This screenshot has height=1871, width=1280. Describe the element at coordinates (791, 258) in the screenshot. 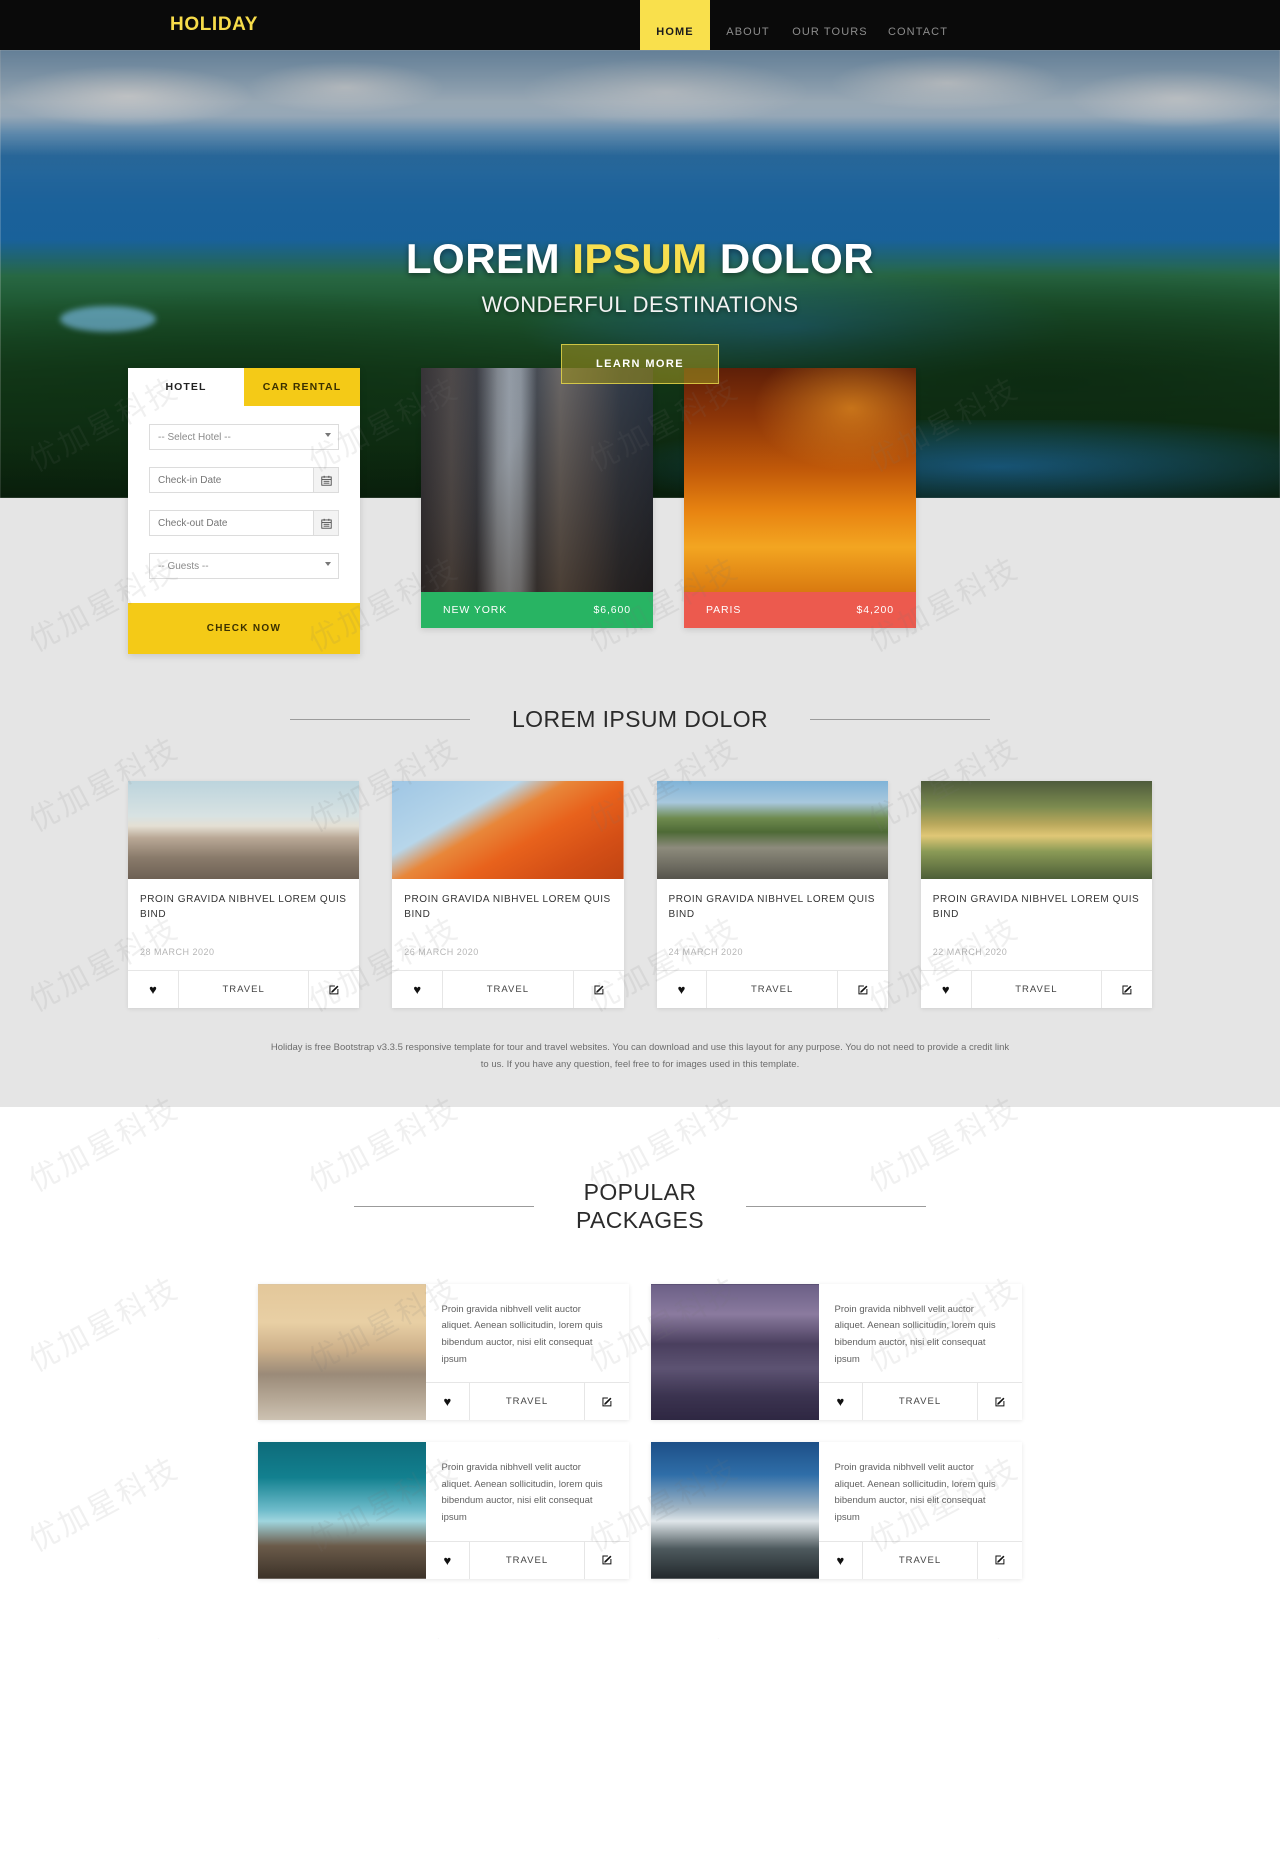

I see `hero-title-part2: DOLOR` at that location.